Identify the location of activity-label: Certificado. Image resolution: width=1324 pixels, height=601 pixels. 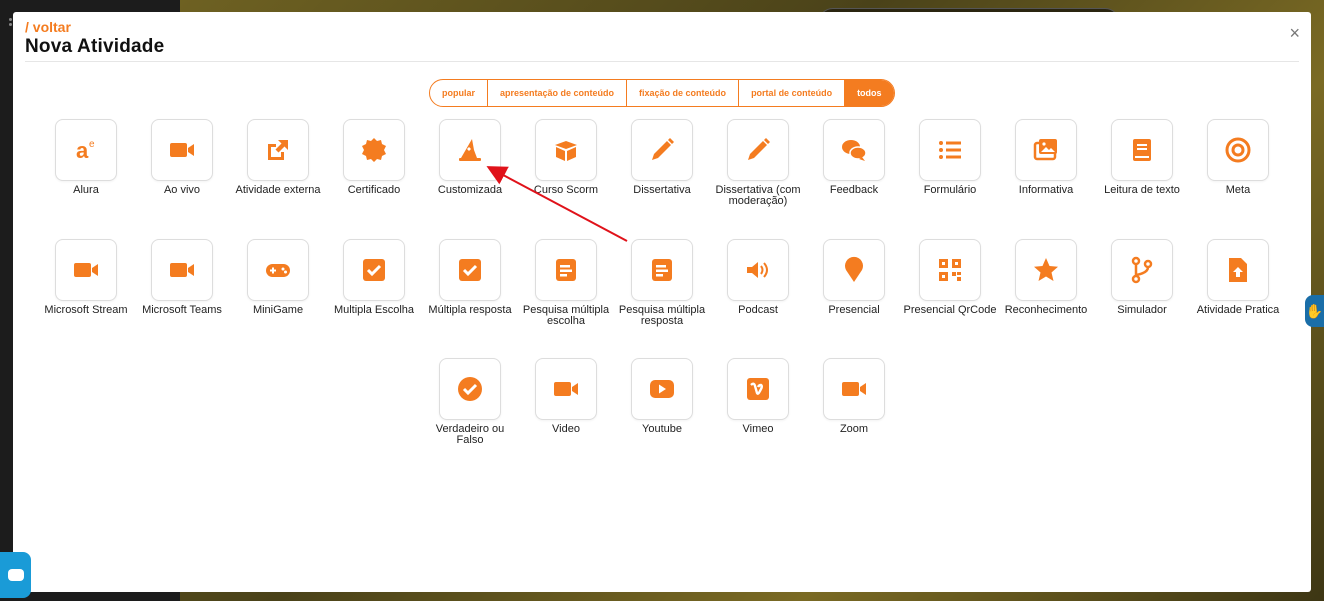
(374, 190).